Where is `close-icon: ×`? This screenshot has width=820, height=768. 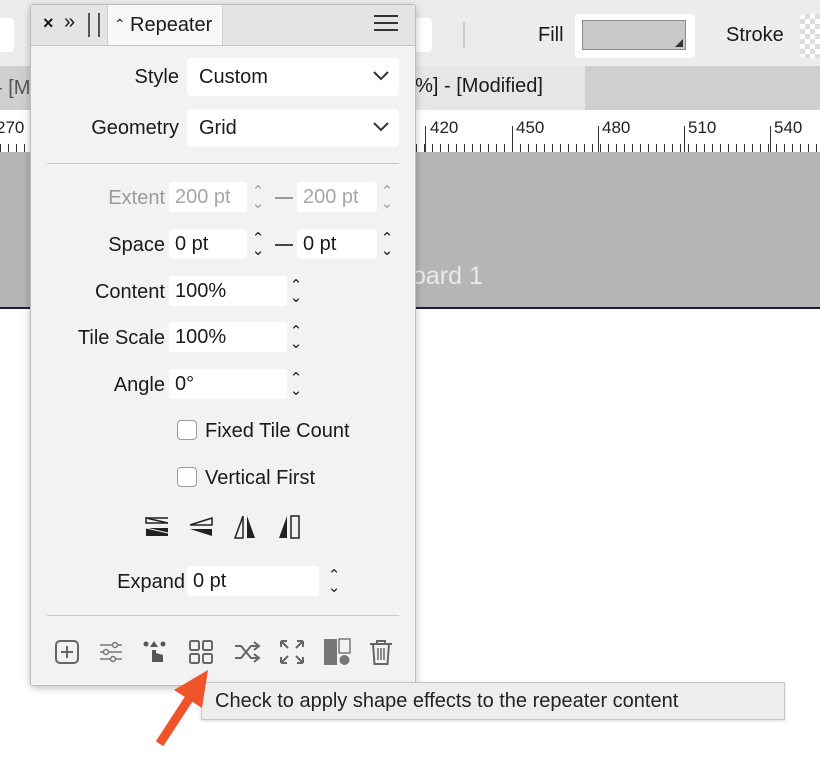 close-icon: × is located at coordinates (48, 23).